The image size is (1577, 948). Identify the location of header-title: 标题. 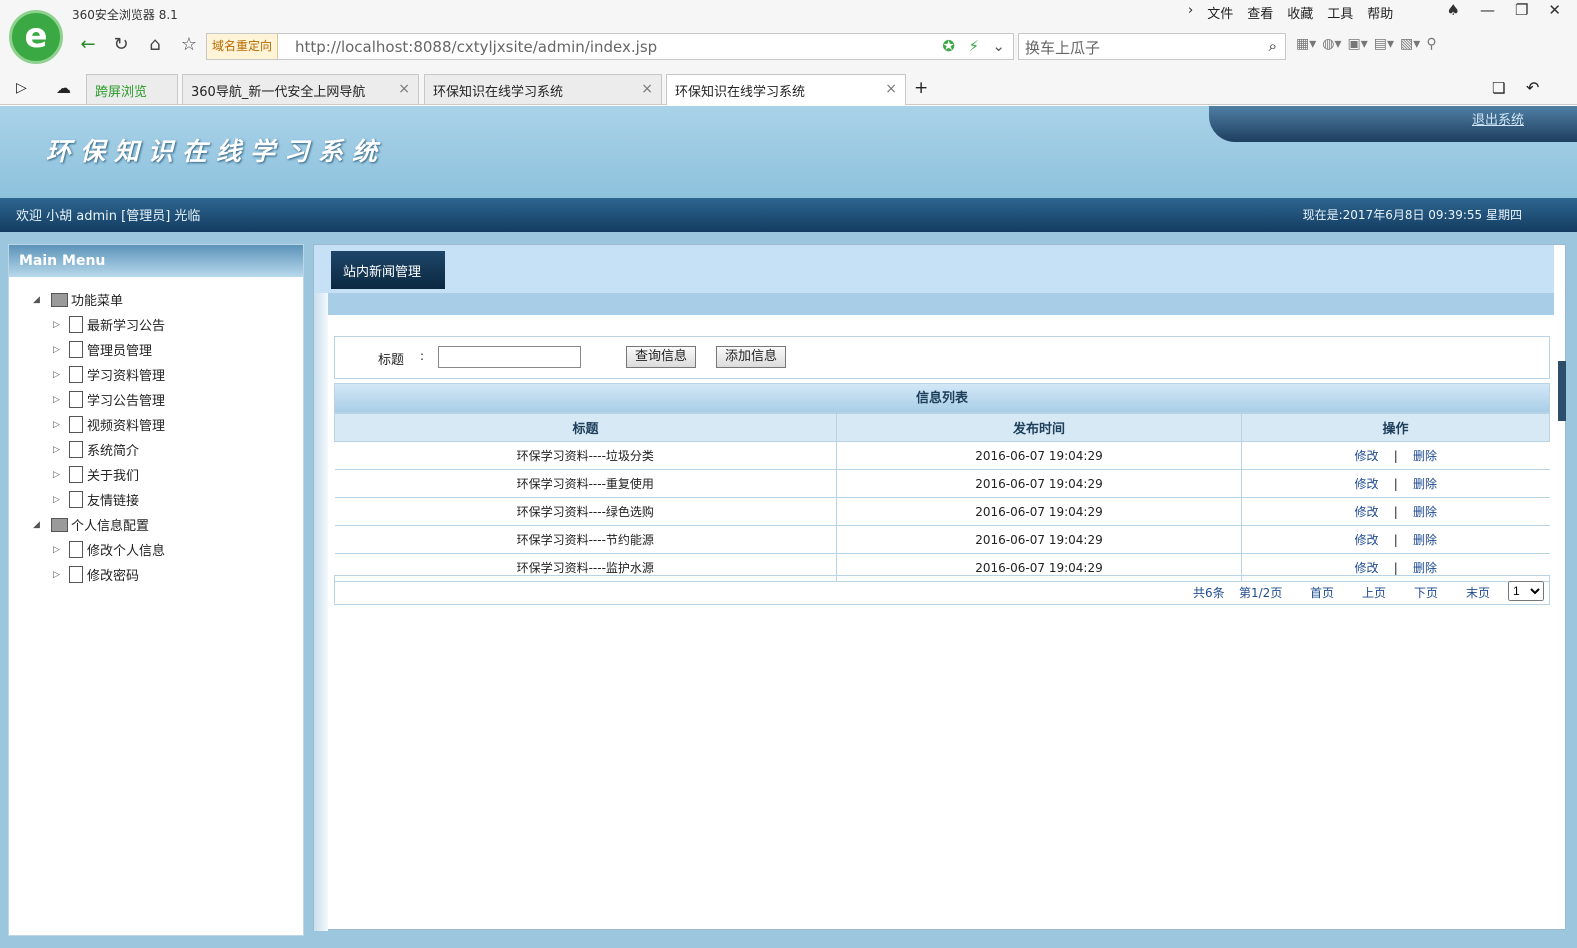
(585, 427).